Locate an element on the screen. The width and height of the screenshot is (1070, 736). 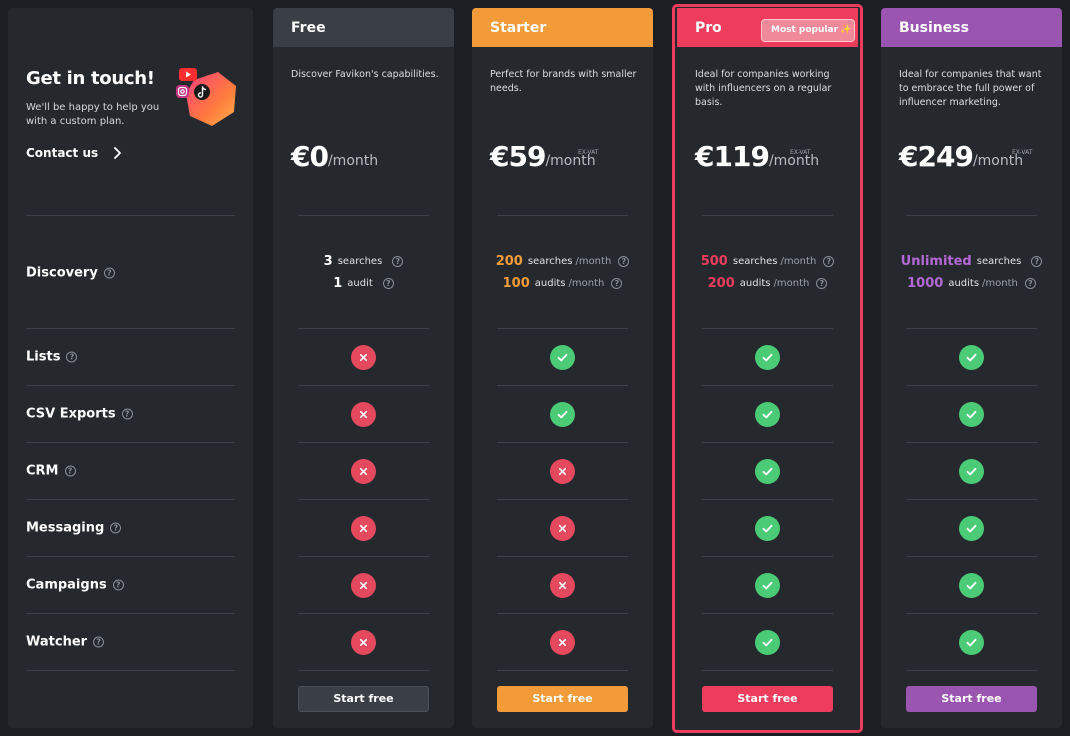
plan-price: €119/month is located at coordinates (757, 157).